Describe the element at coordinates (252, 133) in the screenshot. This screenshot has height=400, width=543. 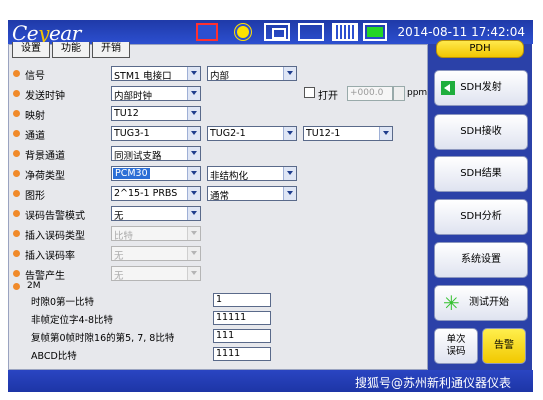
I see `tug2-select: TUG2-1` at that location.